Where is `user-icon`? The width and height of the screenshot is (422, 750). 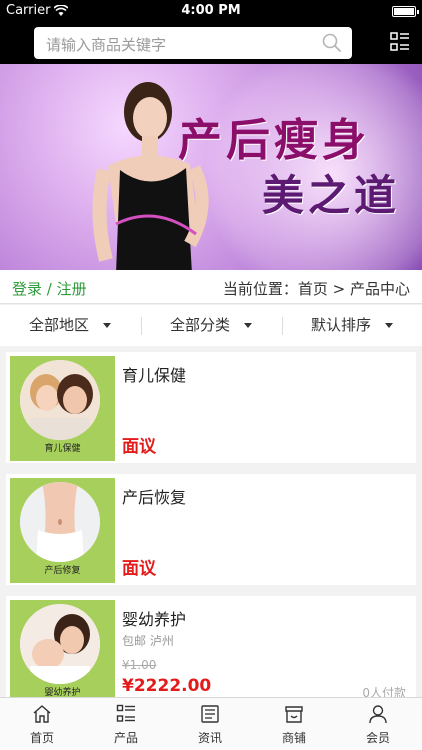
user-icon is located at coordinates (378, 714).